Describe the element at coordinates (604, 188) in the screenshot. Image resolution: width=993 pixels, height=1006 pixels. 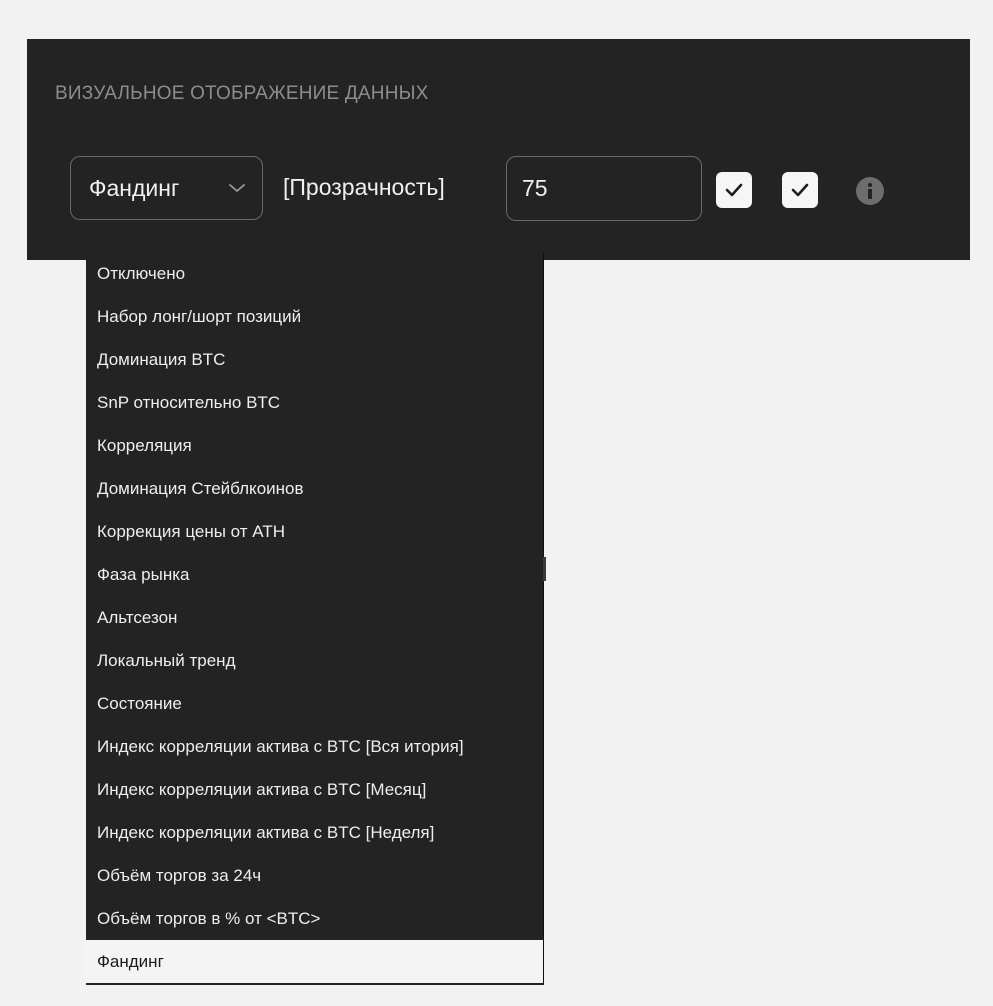
I see `opacity-input` at that location.